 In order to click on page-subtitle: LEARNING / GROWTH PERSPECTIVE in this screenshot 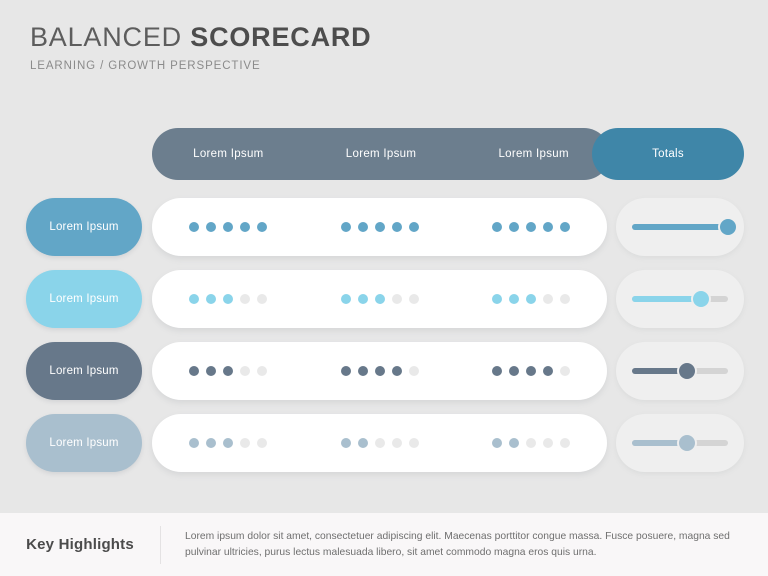, I will do `click(145, 66)`.